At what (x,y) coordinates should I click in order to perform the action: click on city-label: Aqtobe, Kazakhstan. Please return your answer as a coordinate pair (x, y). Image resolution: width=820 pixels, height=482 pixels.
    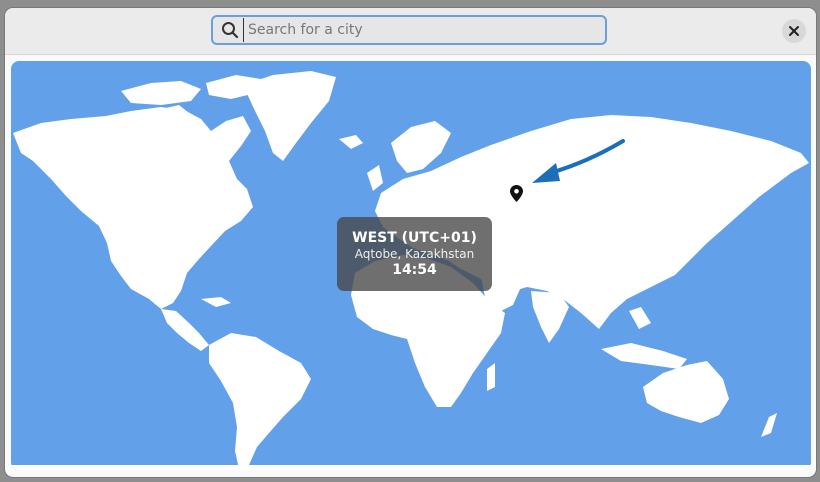
    Looking at the image, I should click on (414, 254).